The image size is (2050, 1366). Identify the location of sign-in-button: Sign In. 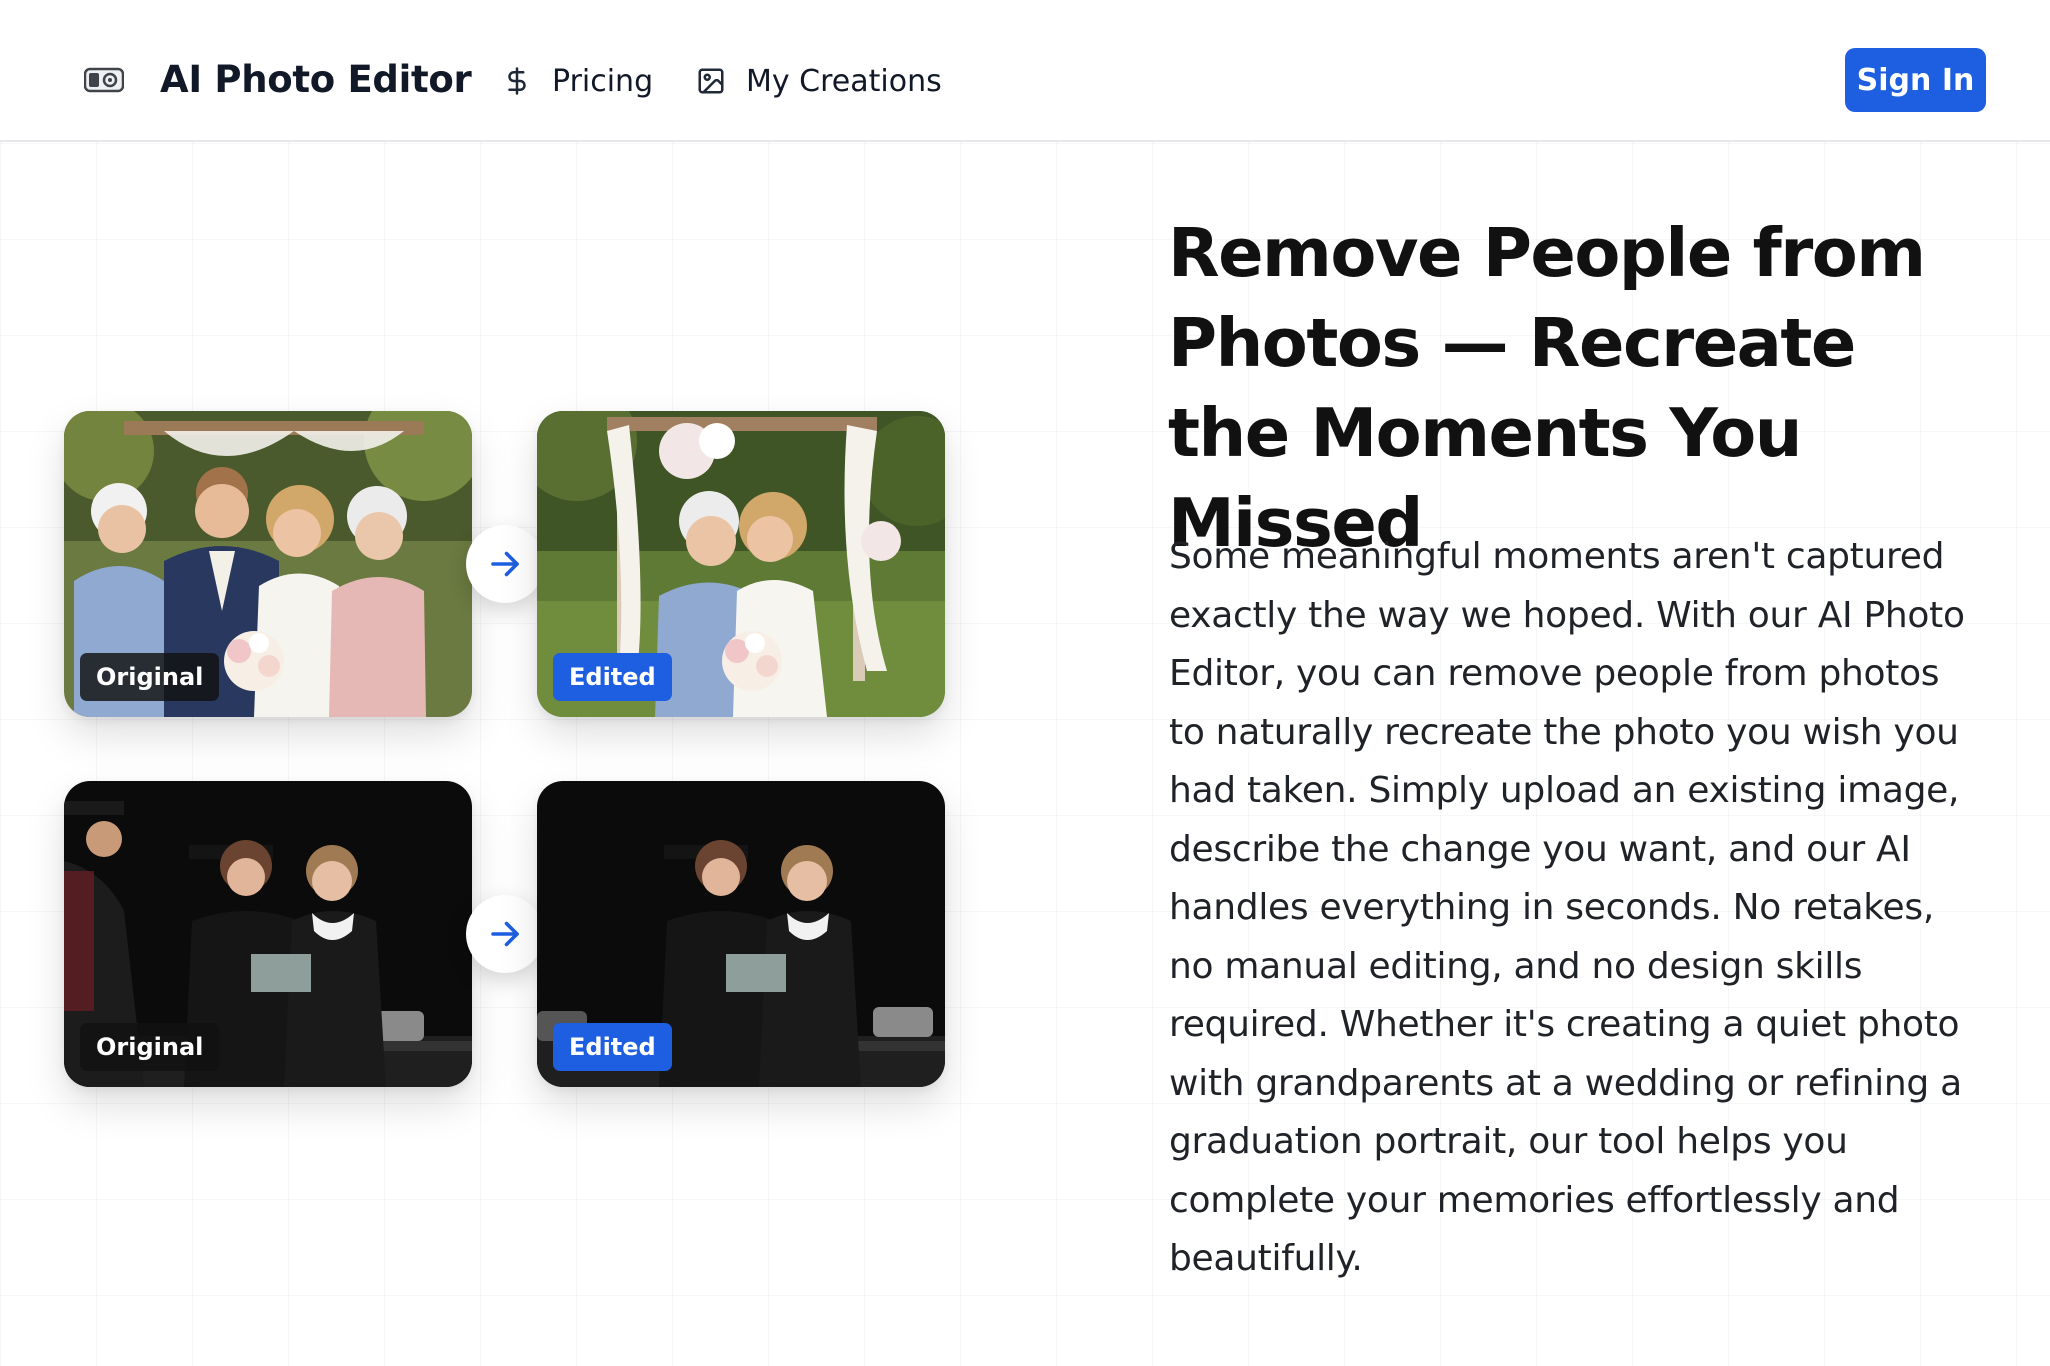
(1915, 80).